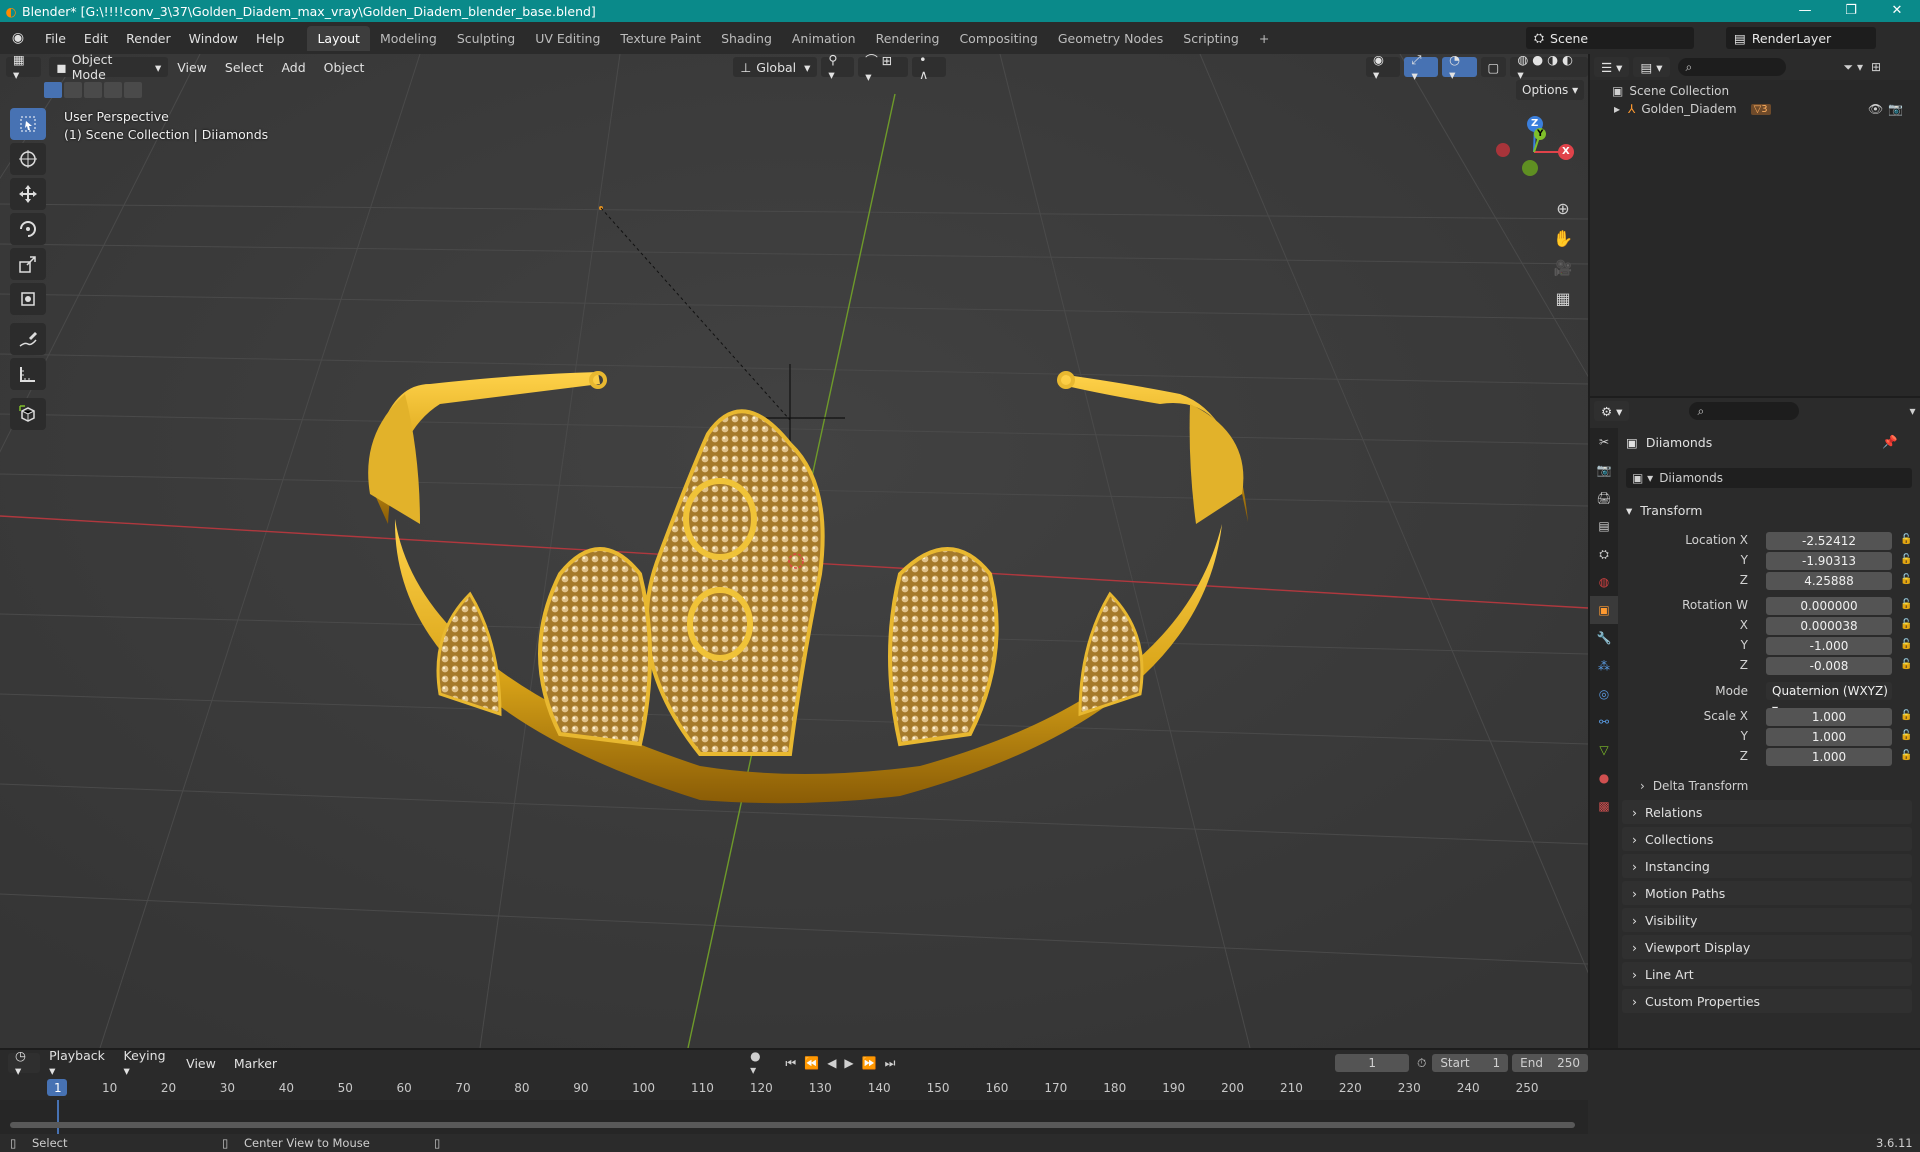  I want to click on timeline-scrollbar, so click(792, 1125).